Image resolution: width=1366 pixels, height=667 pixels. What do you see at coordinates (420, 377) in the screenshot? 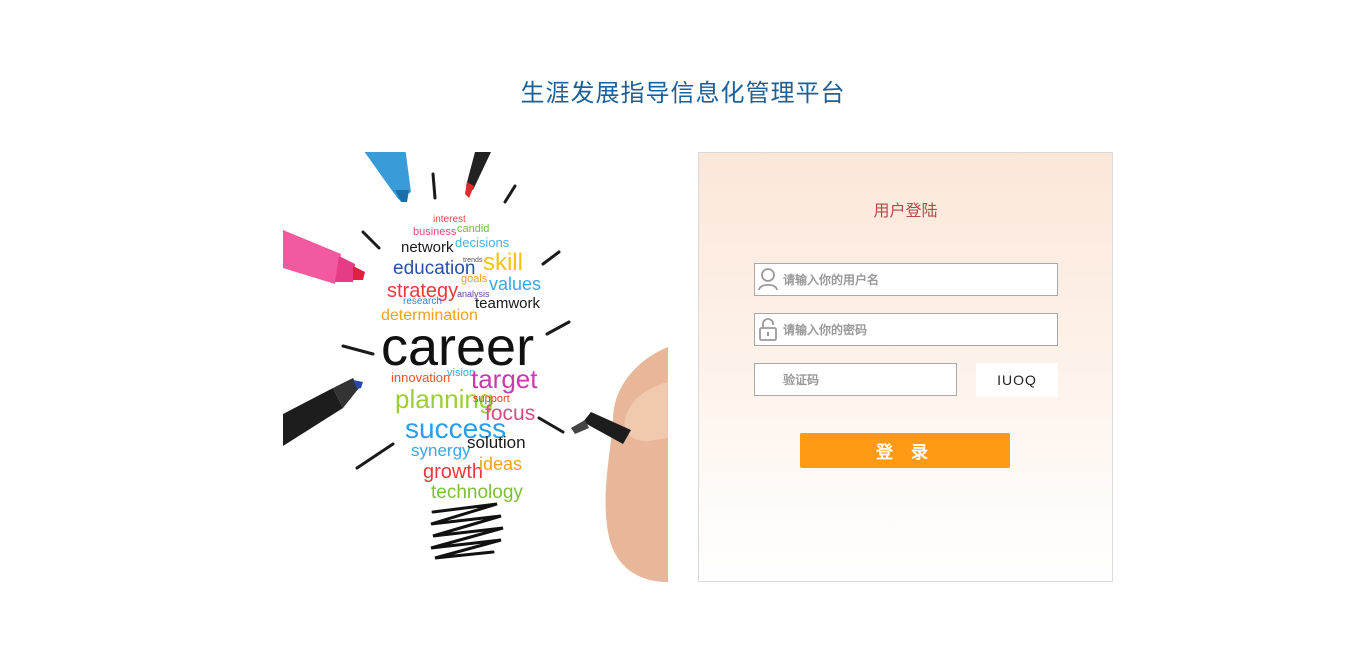
I see `word-innovation: innovation` at bounding box center [420, 377].